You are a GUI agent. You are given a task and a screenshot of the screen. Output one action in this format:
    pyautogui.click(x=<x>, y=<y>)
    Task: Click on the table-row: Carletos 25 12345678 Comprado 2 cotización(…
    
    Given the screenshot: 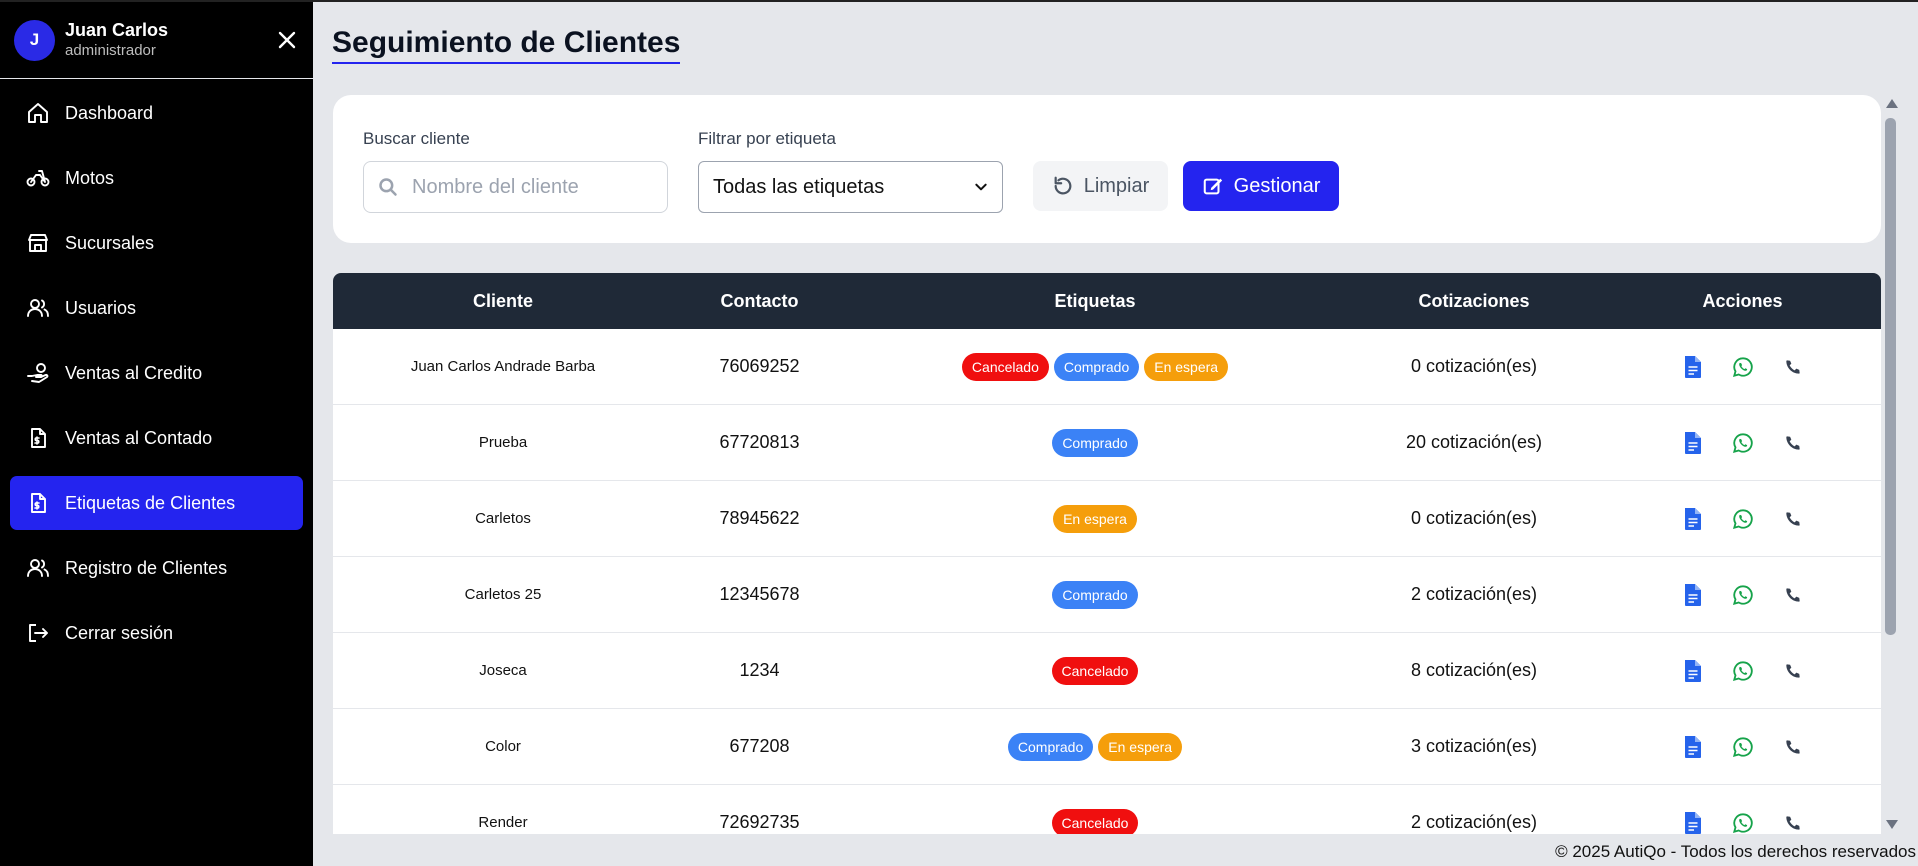 What is the action you would take?
    pyautogui.click(x=1107, y=595)
    